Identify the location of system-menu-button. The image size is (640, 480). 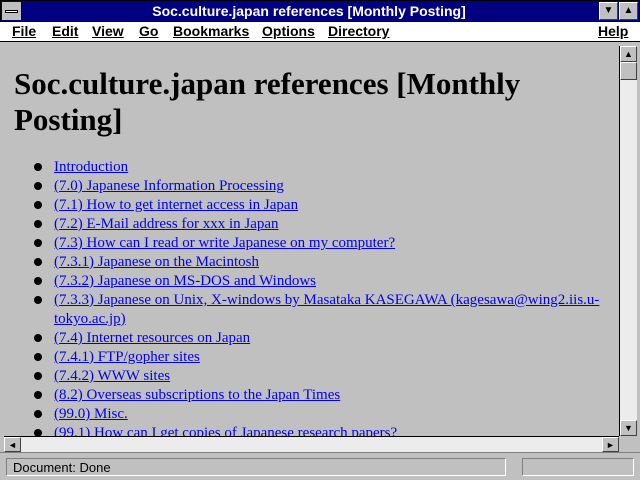
(12, 11).